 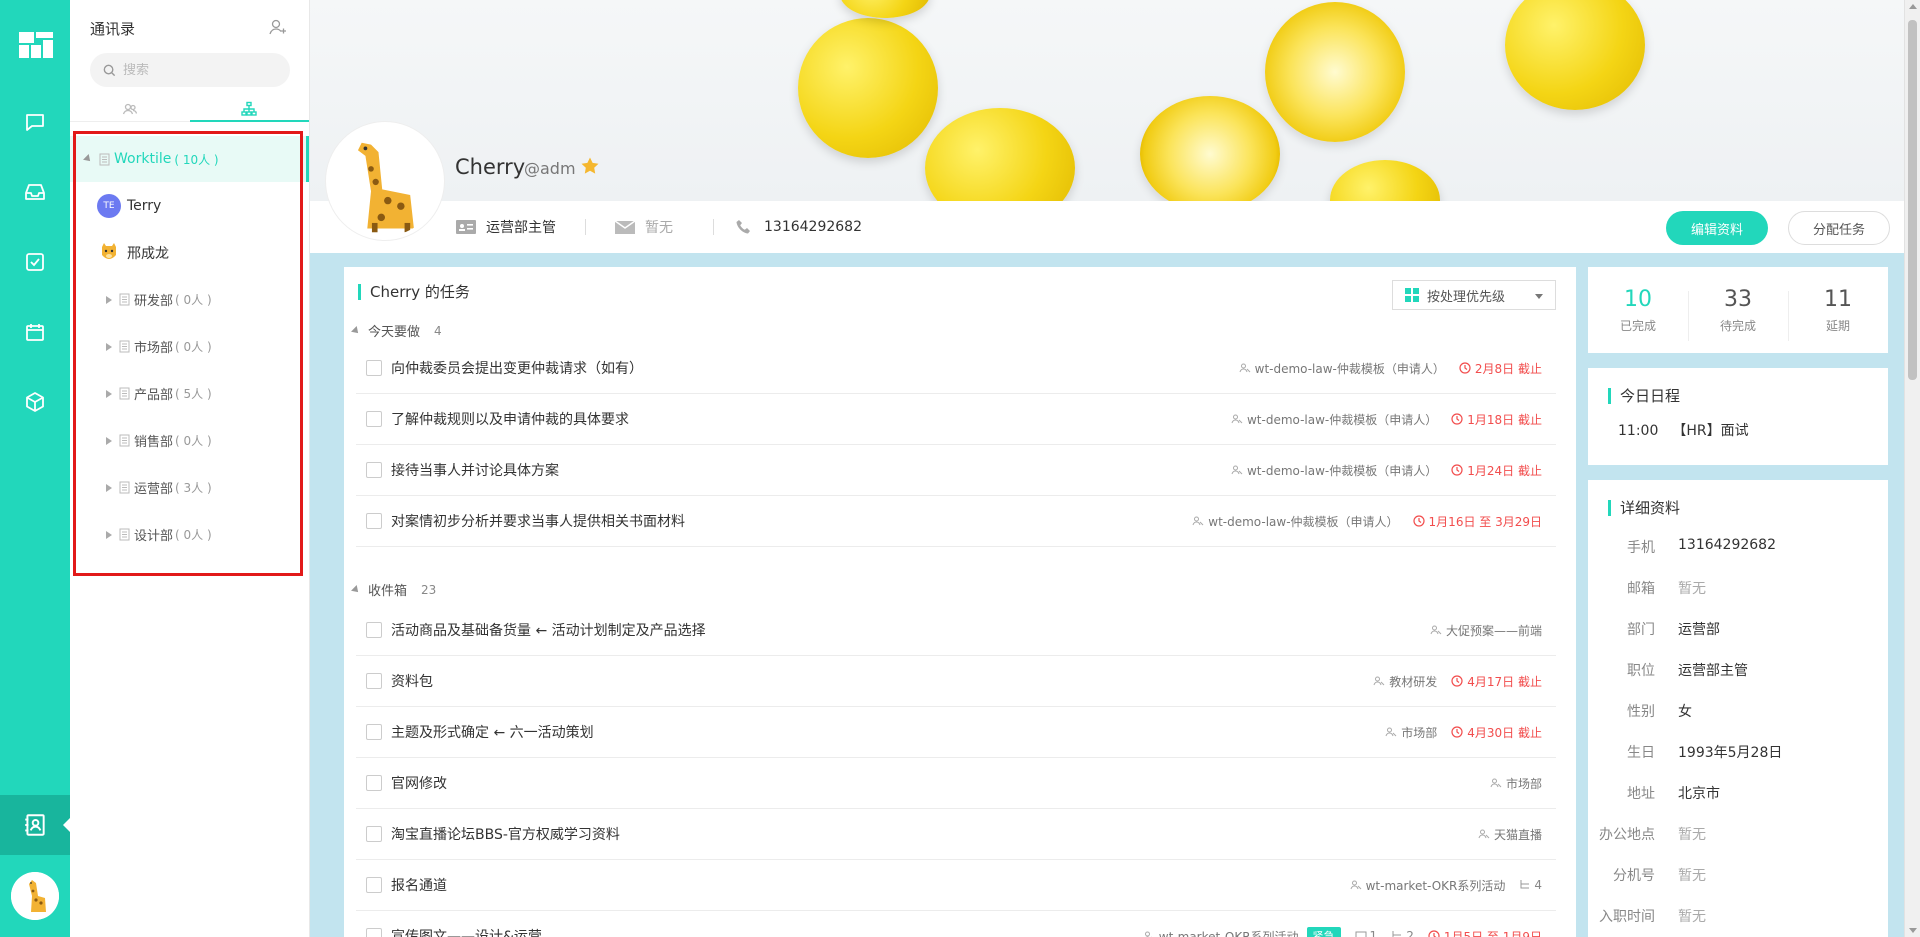 I want to click on task-project: 天猫直播, so click(x=1518, y=834).